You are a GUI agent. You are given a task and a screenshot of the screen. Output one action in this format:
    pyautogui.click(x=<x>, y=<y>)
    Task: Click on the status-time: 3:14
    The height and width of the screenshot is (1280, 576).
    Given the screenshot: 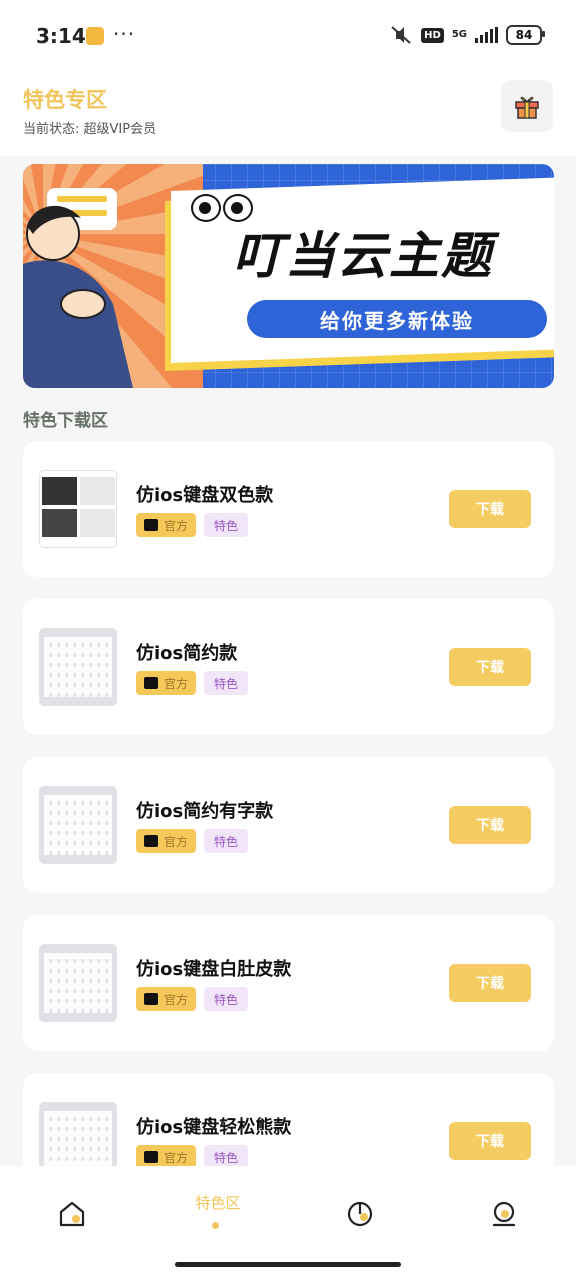 What is the action you would take?
    pyautogui.click(x=61, y=36)
    